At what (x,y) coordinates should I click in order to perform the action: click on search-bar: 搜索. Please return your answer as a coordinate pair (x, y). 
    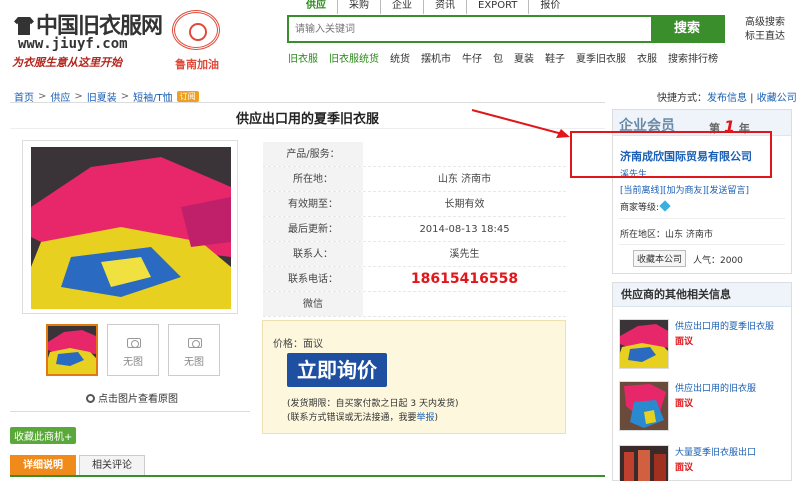
    Looking at the image, I should click on (506, 29).